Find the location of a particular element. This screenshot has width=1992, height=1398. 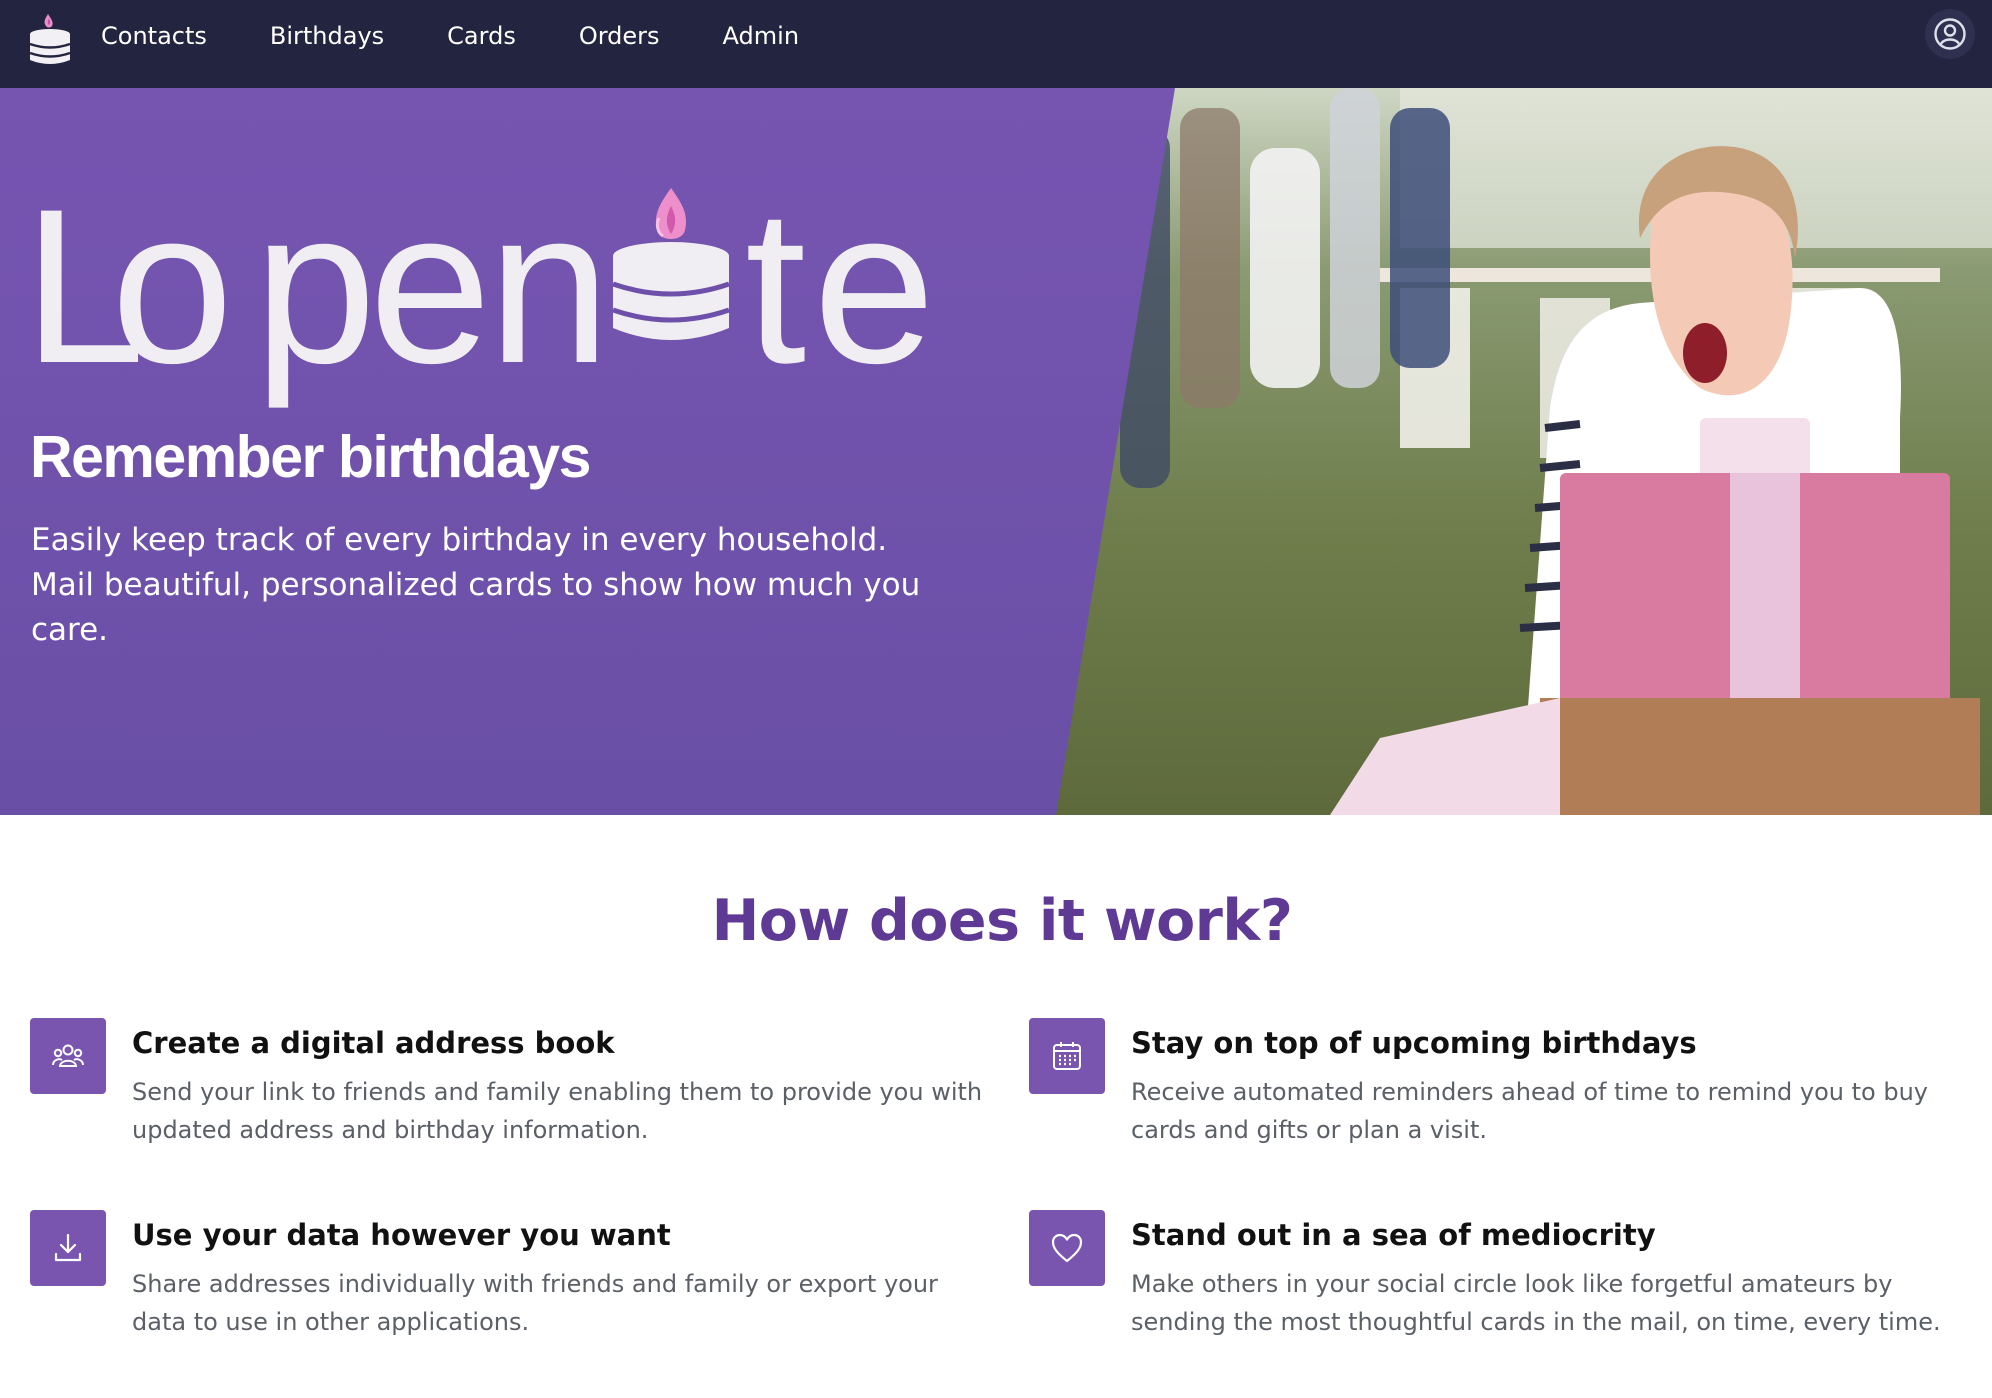

top-navbar: Contacts Birthdays Cards Orders Admin is located at coordinates (996, 44).